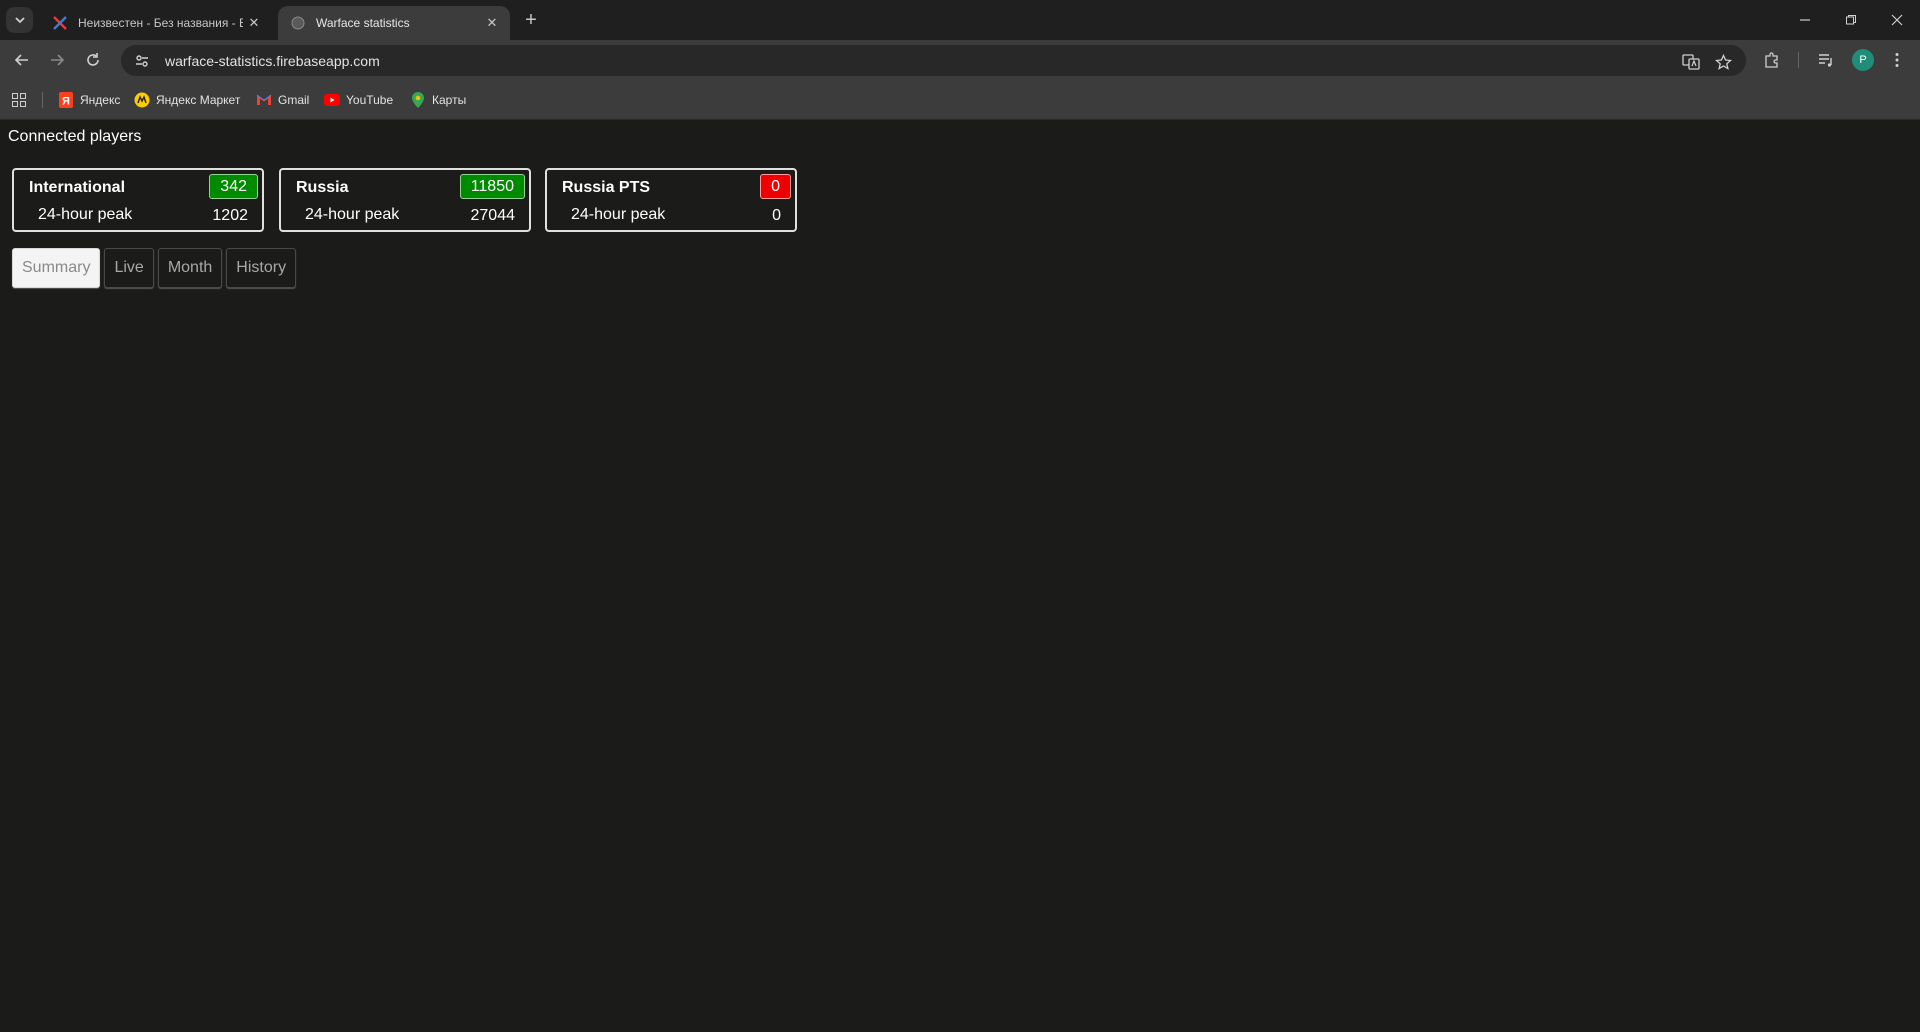  Describe the element at coordinates (1798, 60) in the screenshot. I see `toolbar-divider` at that location.